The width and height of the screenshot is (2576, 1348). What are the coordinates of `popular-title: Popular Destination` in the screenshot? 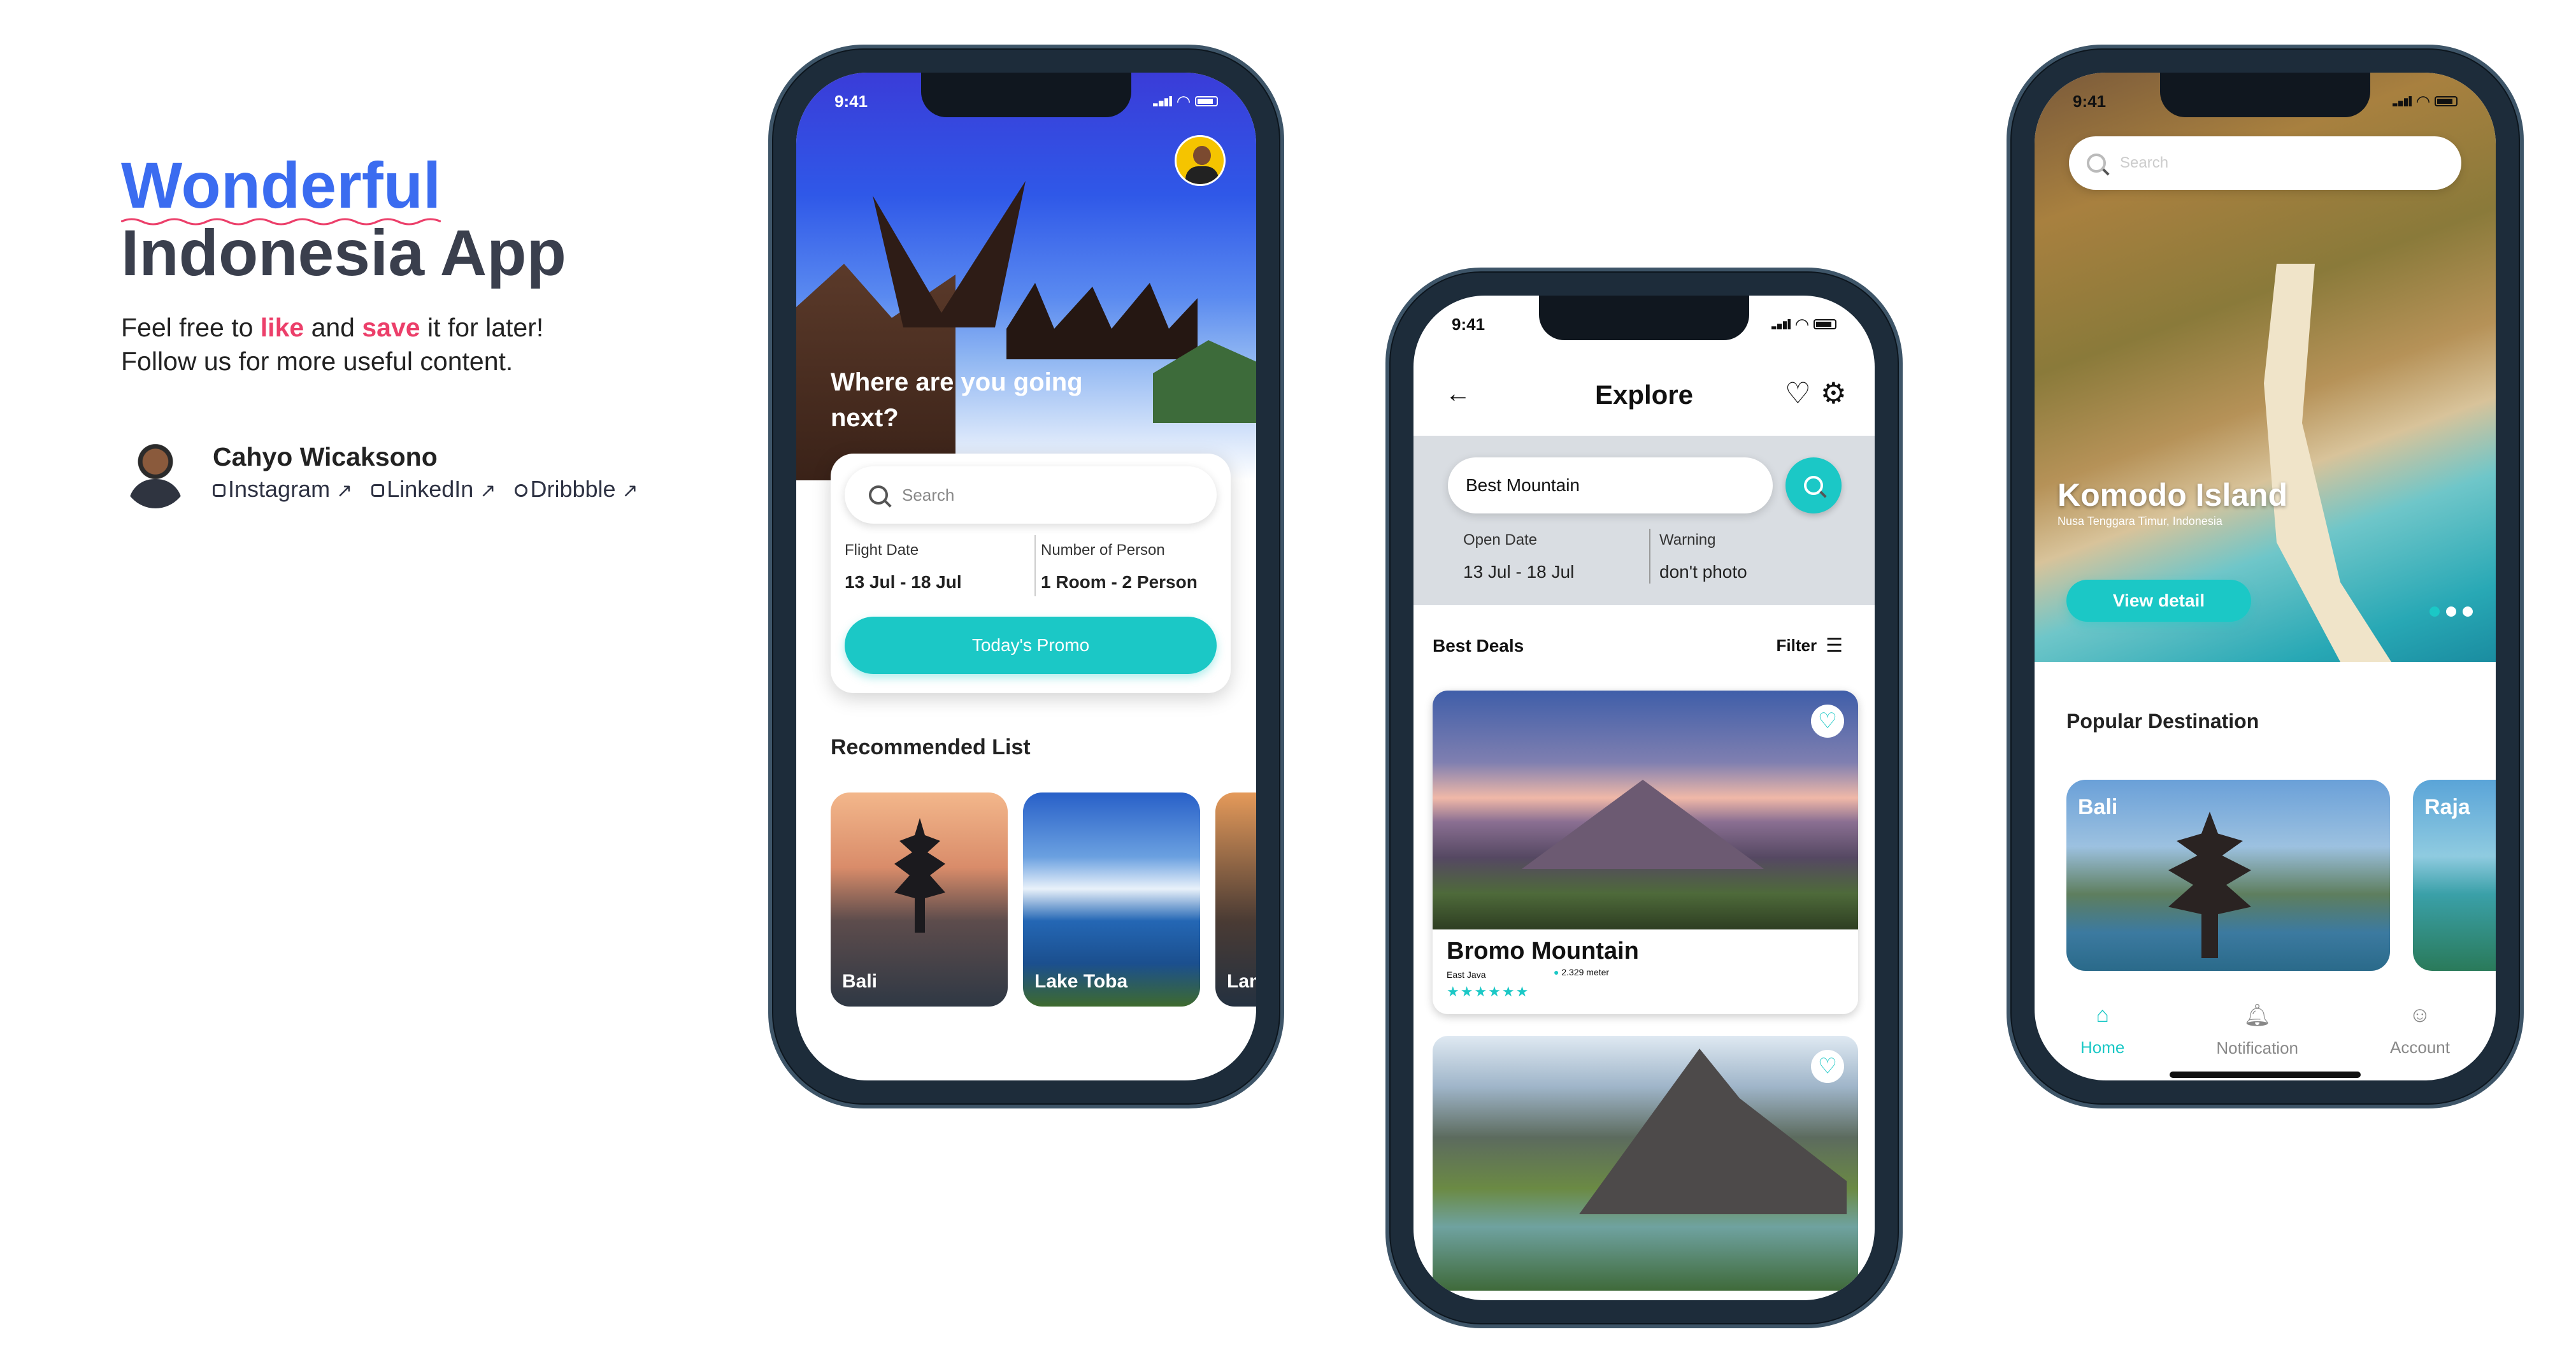 It's located at (2162, 721).